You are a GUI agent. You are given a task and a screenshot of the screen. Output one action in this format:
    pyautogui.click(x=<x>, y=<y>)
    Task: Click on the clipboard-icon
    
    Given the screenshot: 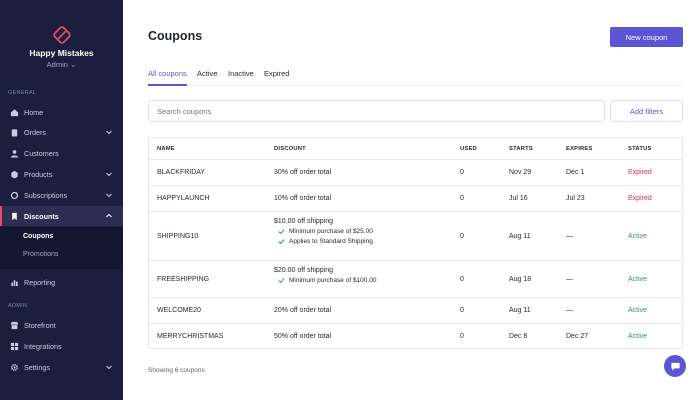 What is the action you would take?
    pyautogui.click(x=14, y=132)
    